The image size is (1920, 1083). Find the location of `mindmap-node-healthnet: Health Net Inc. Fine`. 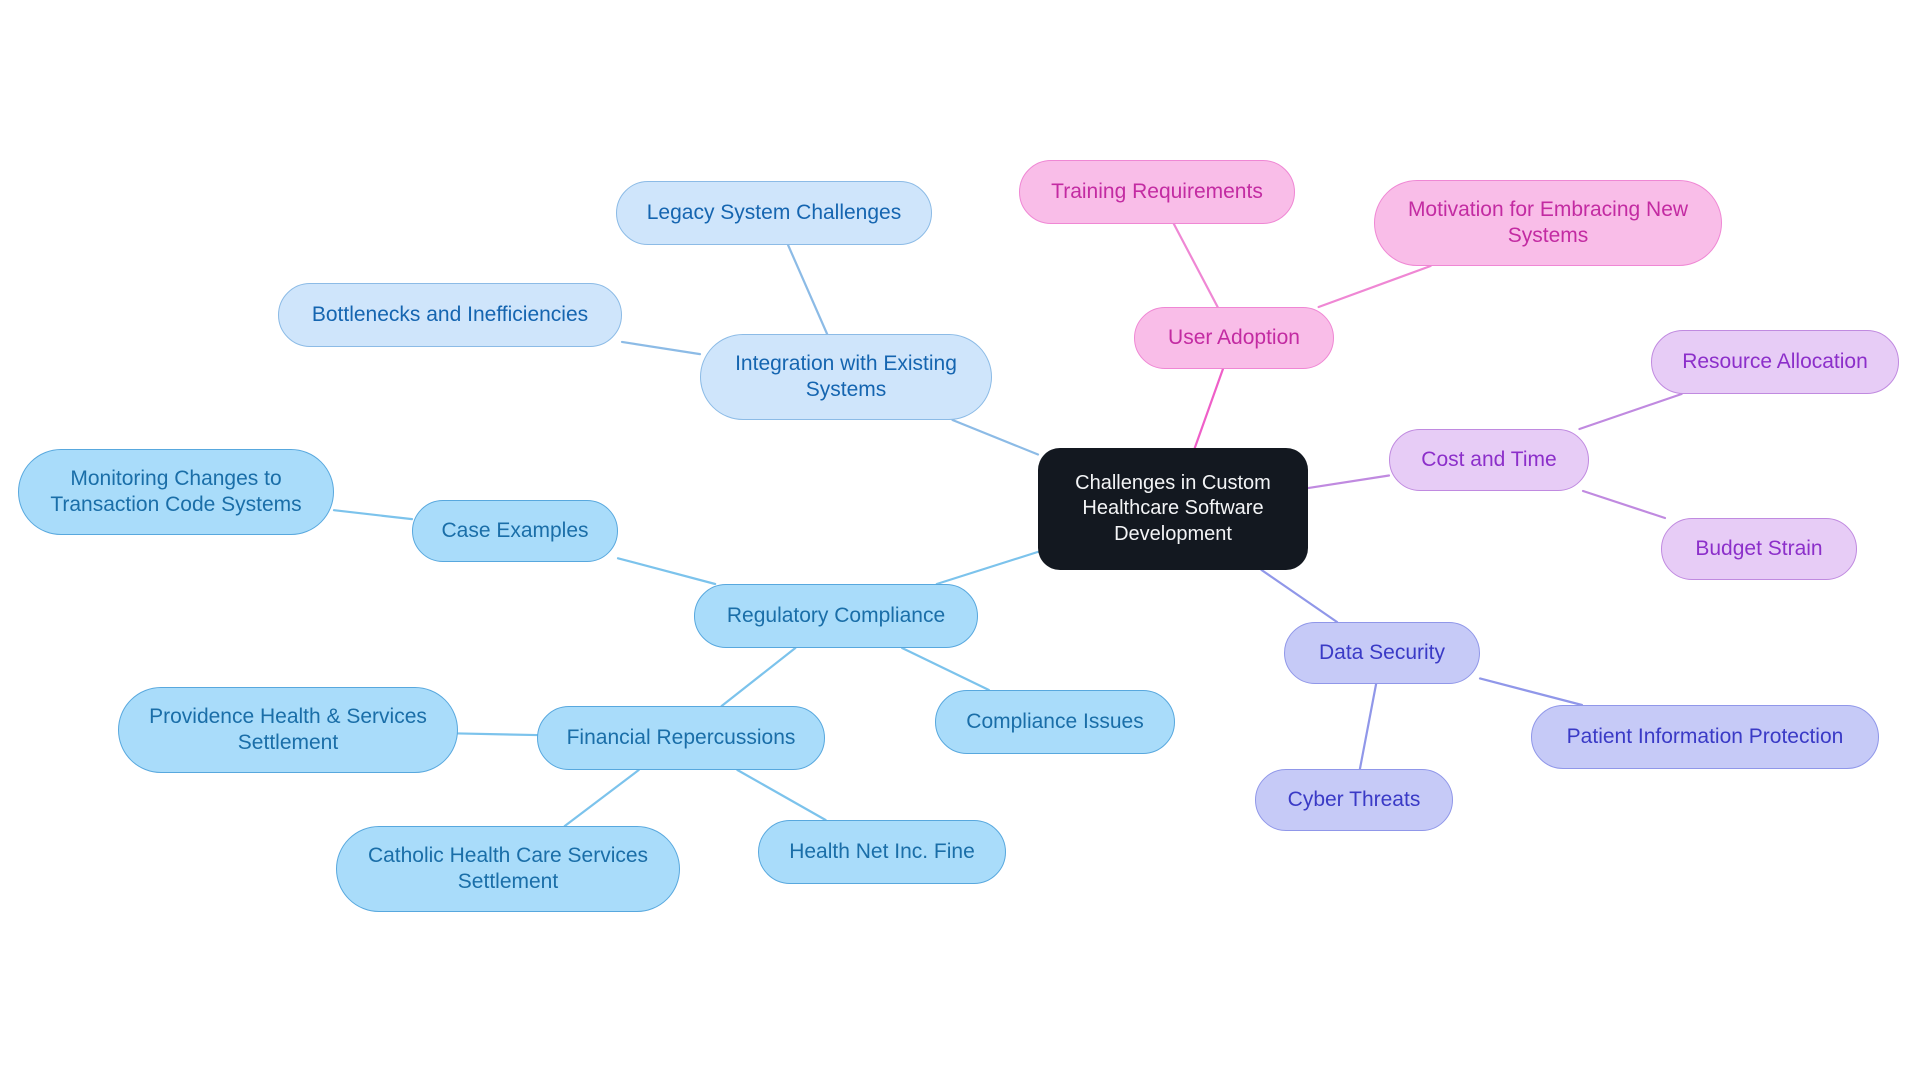

mindmap-node-healthnet: Health Net Inc. Fine is located at coordinates (882, 852).